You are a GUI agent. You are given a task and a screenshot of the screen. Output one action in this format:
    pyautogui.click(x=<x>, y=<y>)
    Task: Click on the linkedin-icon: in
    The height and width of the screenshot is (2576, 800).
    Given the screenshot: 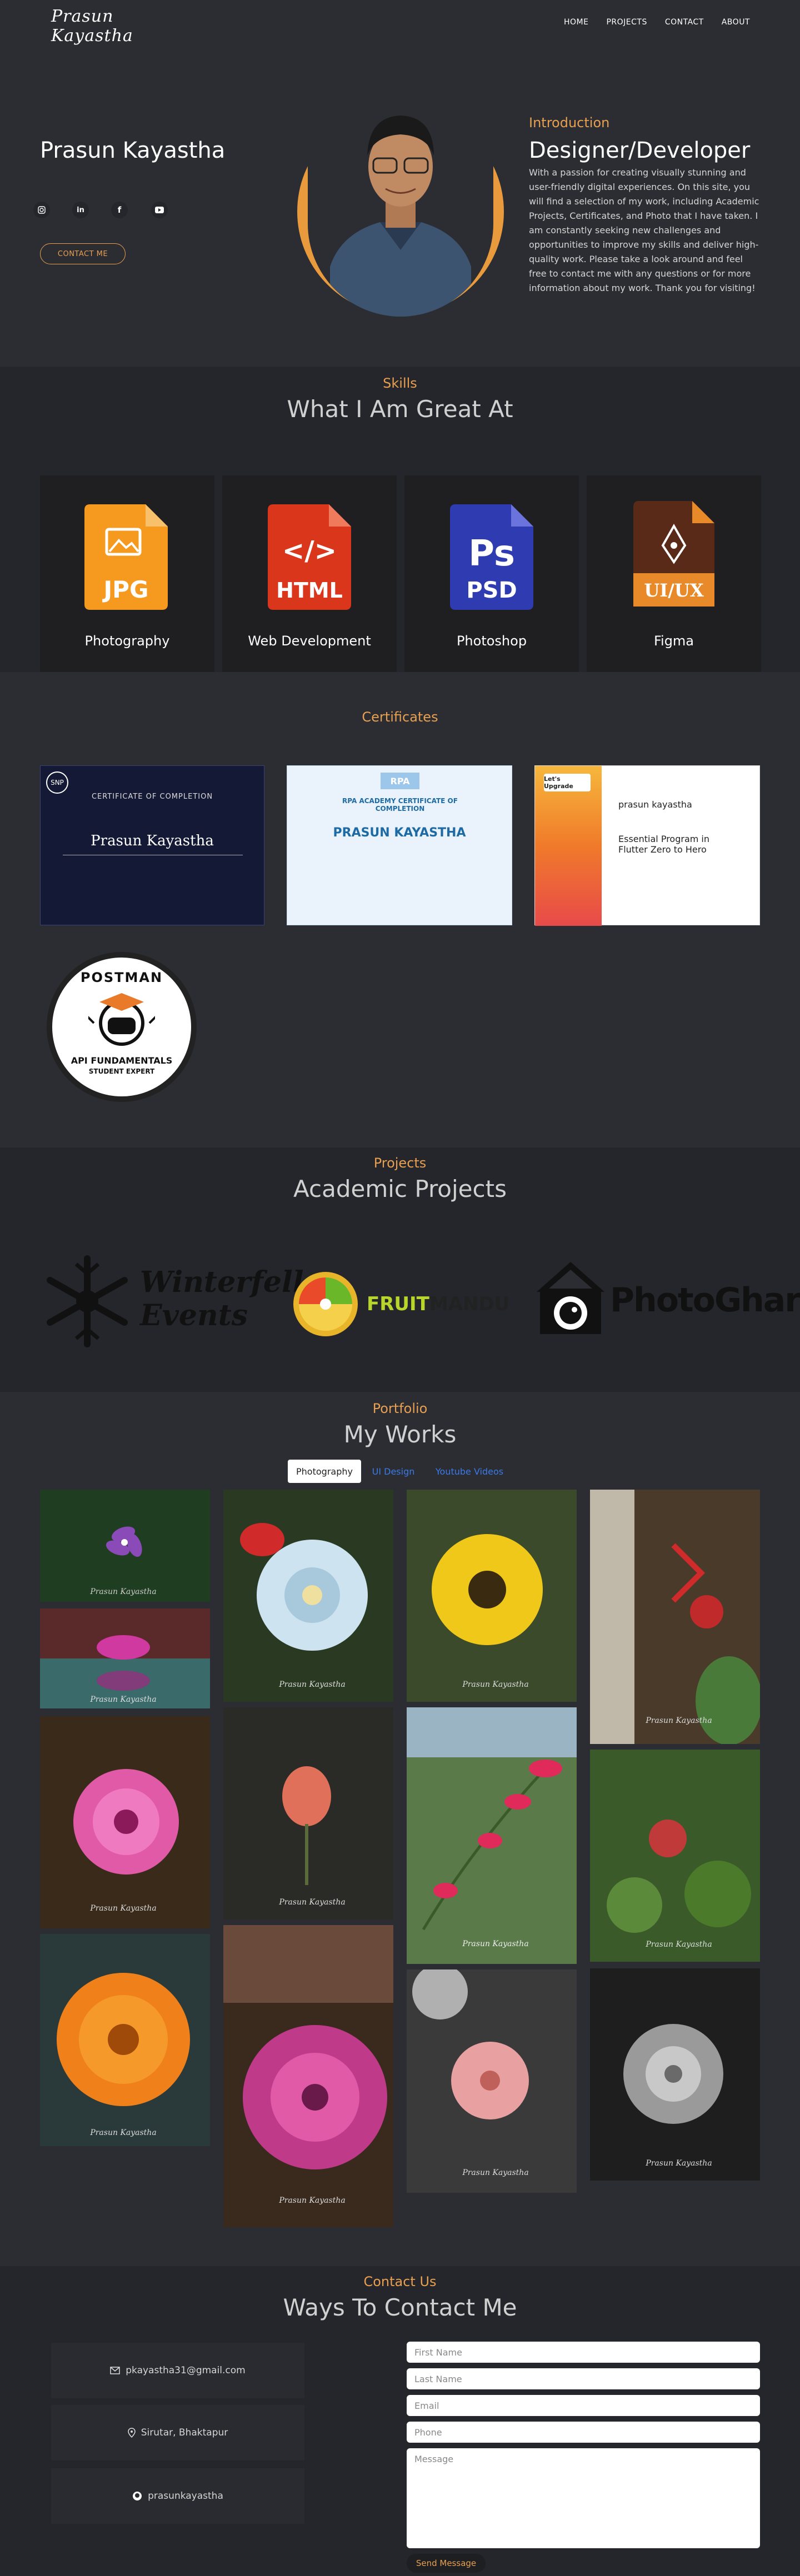 What is the action you would take?
    pyautogui.click(x=80, y=210)
    